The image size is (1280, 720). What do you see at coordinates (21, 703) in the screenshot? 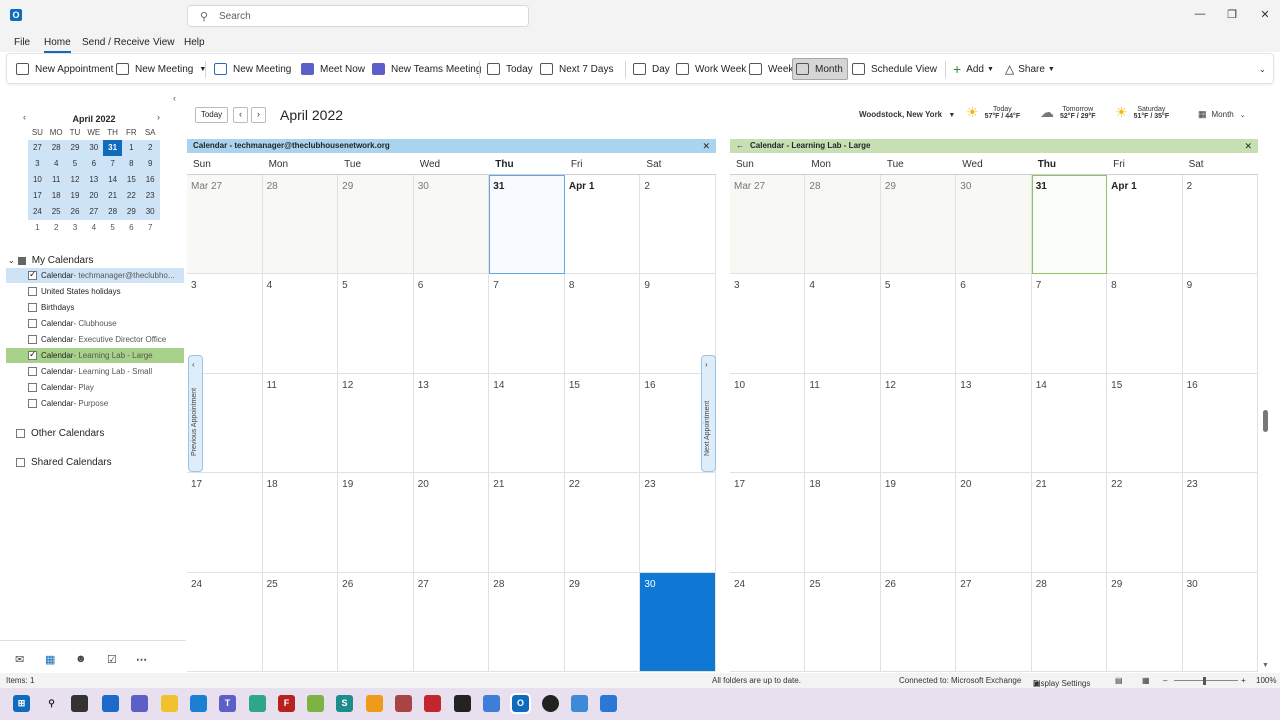
I see `windows-start-icon: ⊞` at bounding box center [21, 703].